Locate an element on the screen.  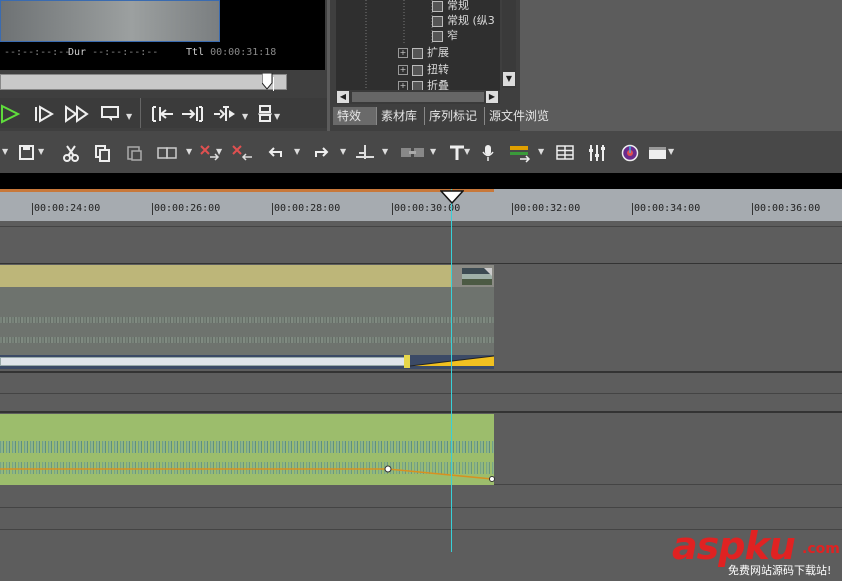
undo-dropdown-icon: ▼ is located at coordinates (297, 151).